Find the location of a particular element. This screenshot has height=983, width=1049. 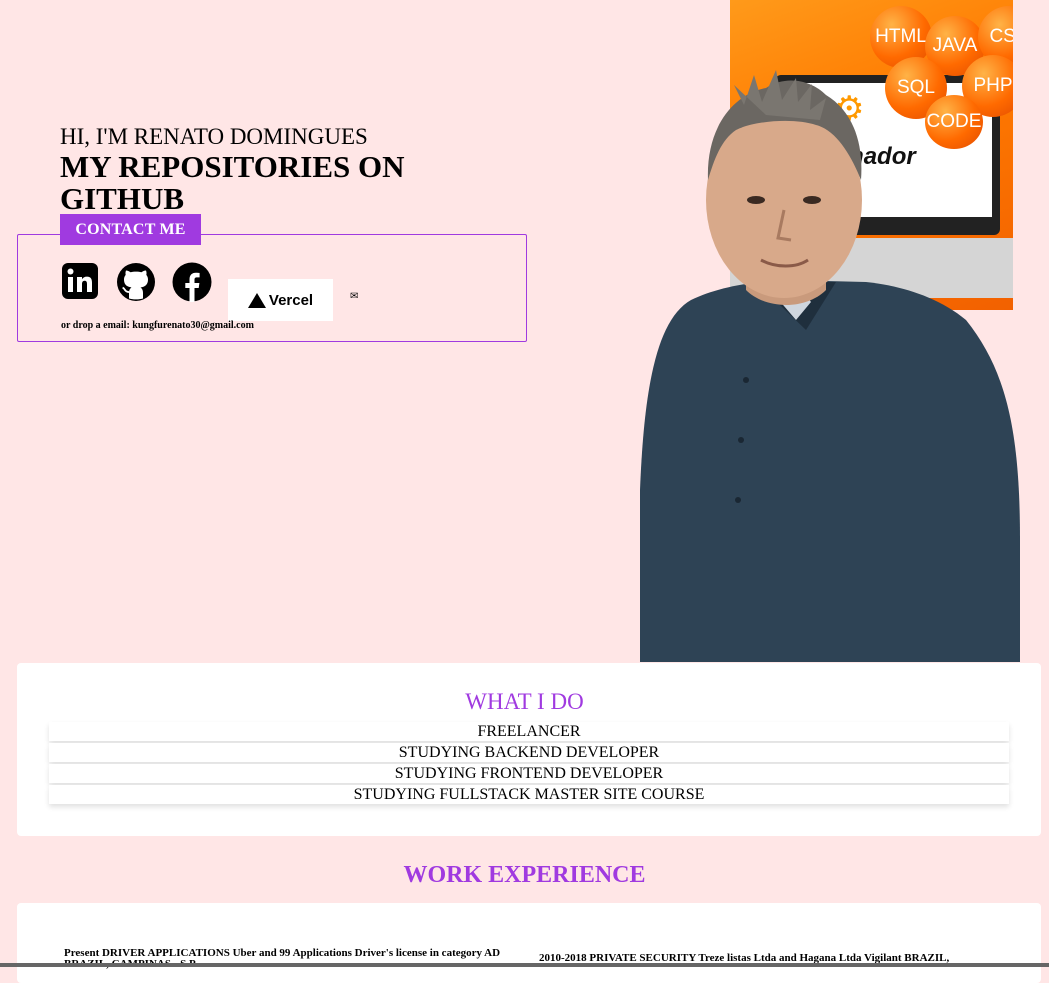

skill-item: STUDYING FULLSTACK MASTER SITE COURSE is located at coordinates (529, 794).